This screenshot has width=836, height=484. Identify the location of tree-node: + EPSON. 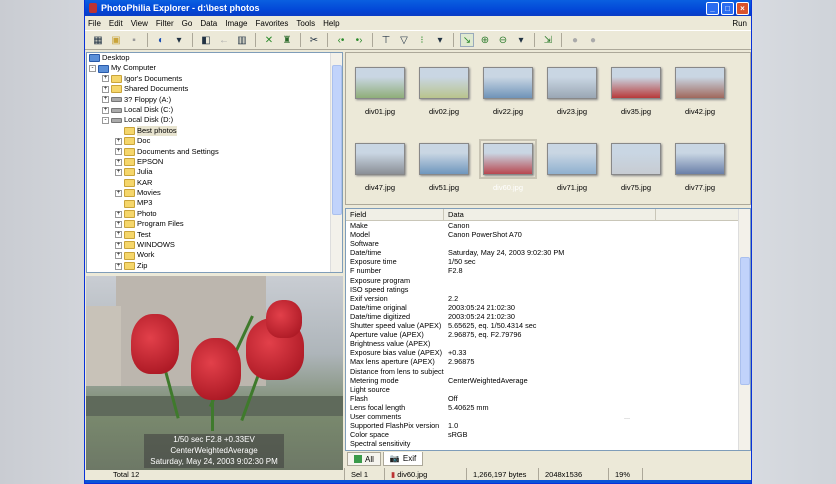
(214, 162).